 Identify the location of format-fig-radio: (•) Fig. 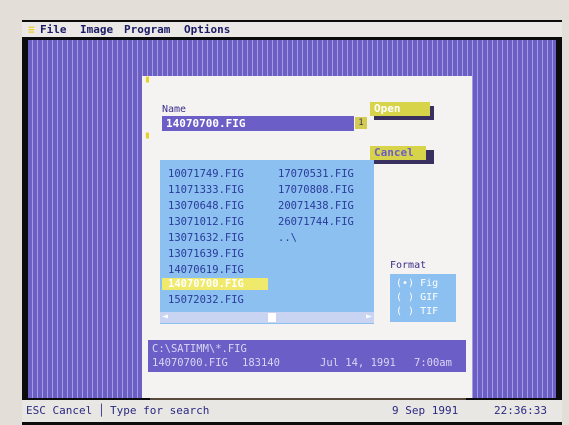
(417, 284).